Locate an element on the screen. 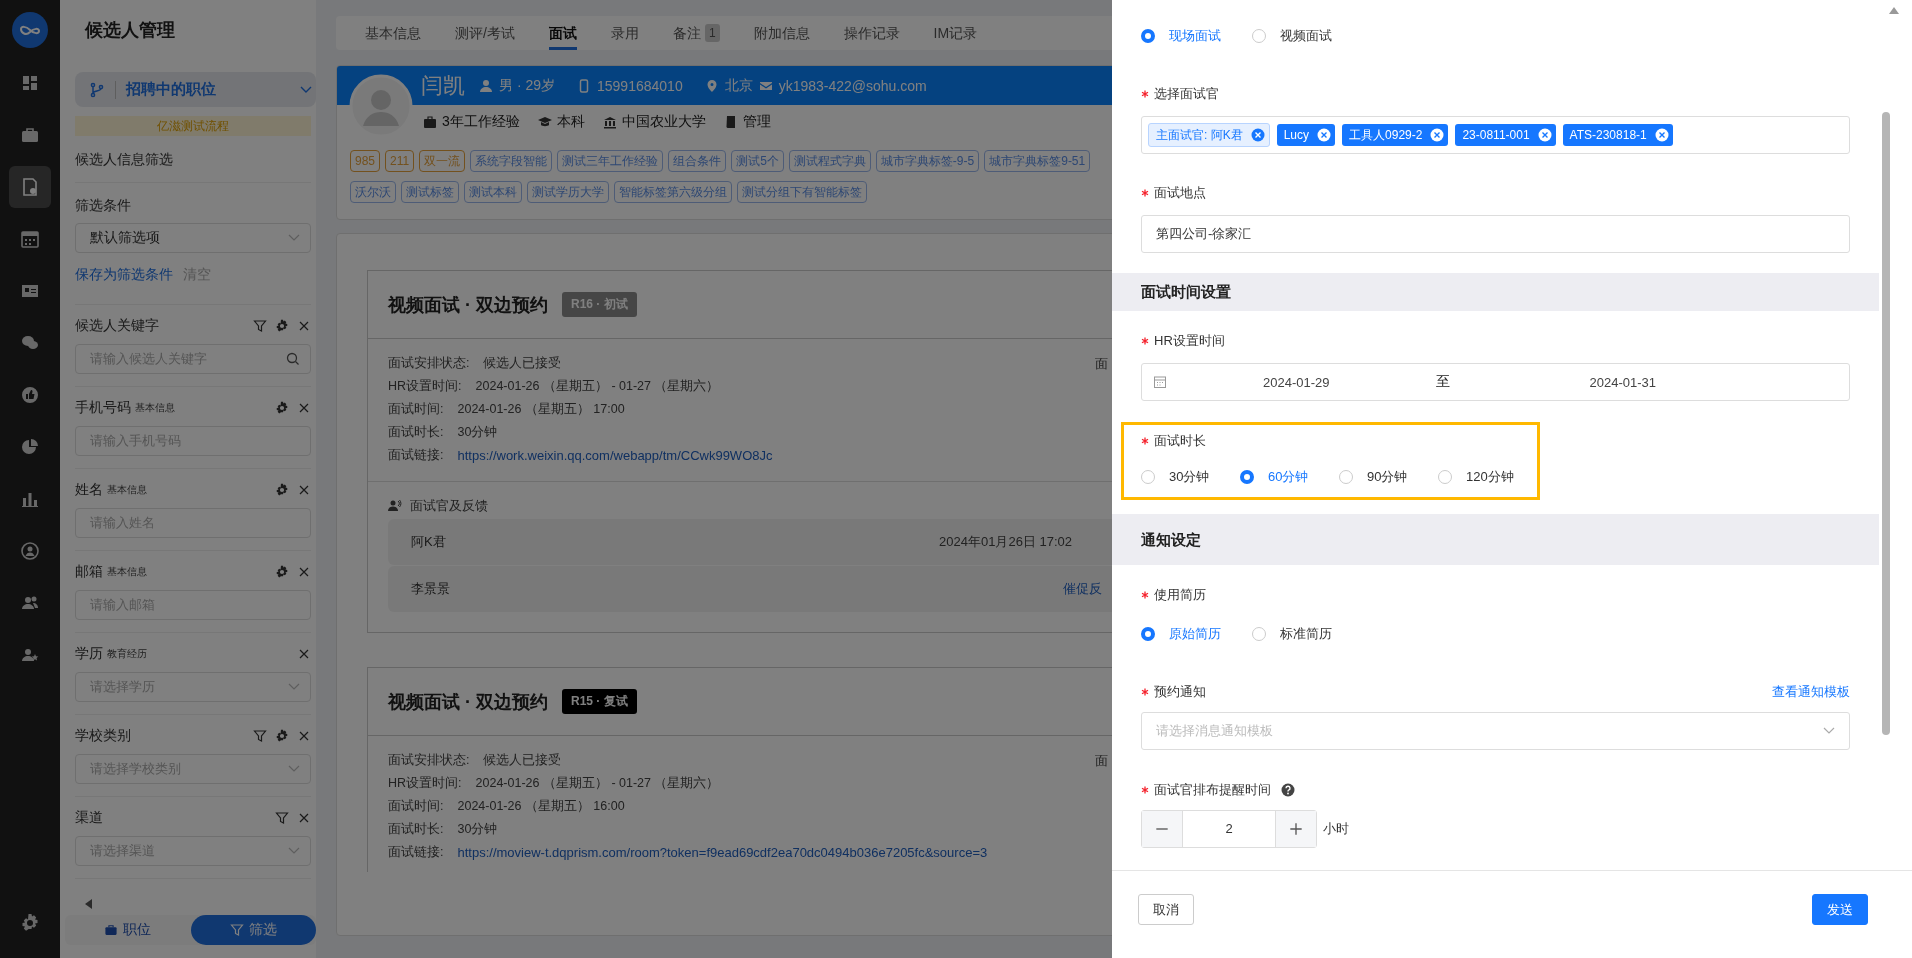 Image resolution: width=1912 pixels, height=958 pixels. phone-number: 15991684010 is located at coordinates (640, 85).